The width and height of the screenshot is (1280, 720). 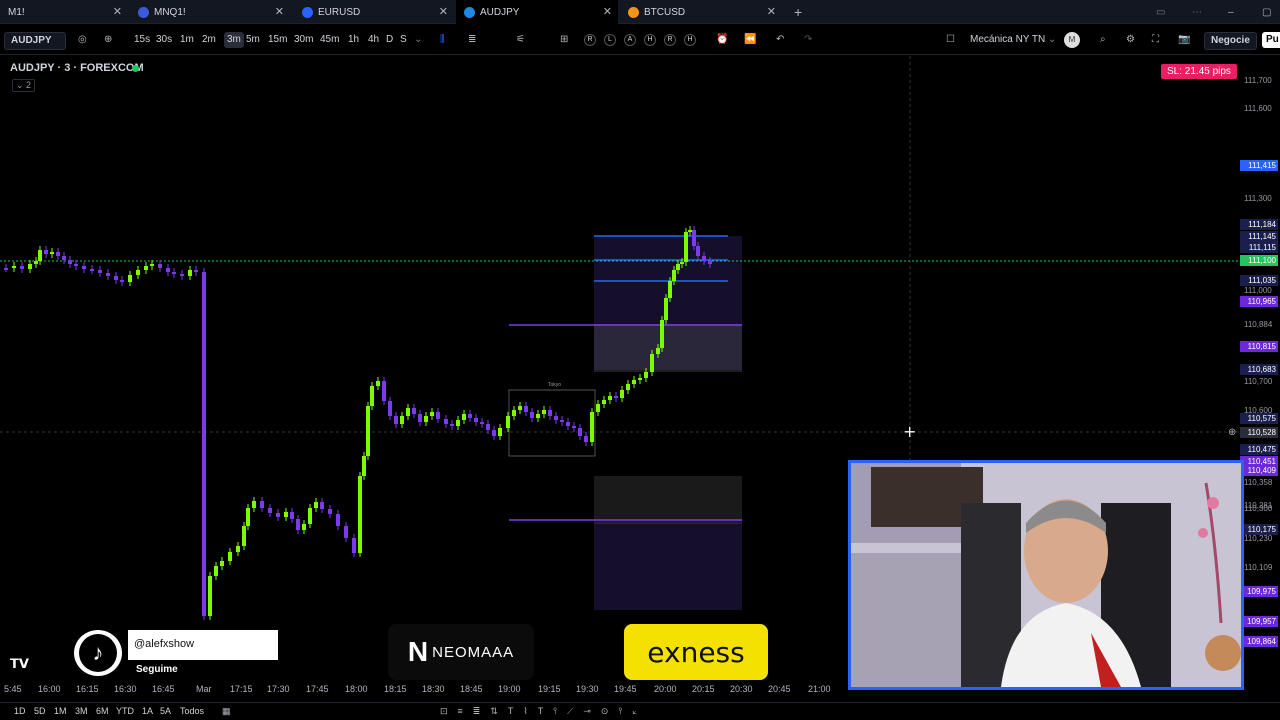 I want to click on tab-btcusd: BTCUSD ✕, so click(x=701, y=12).